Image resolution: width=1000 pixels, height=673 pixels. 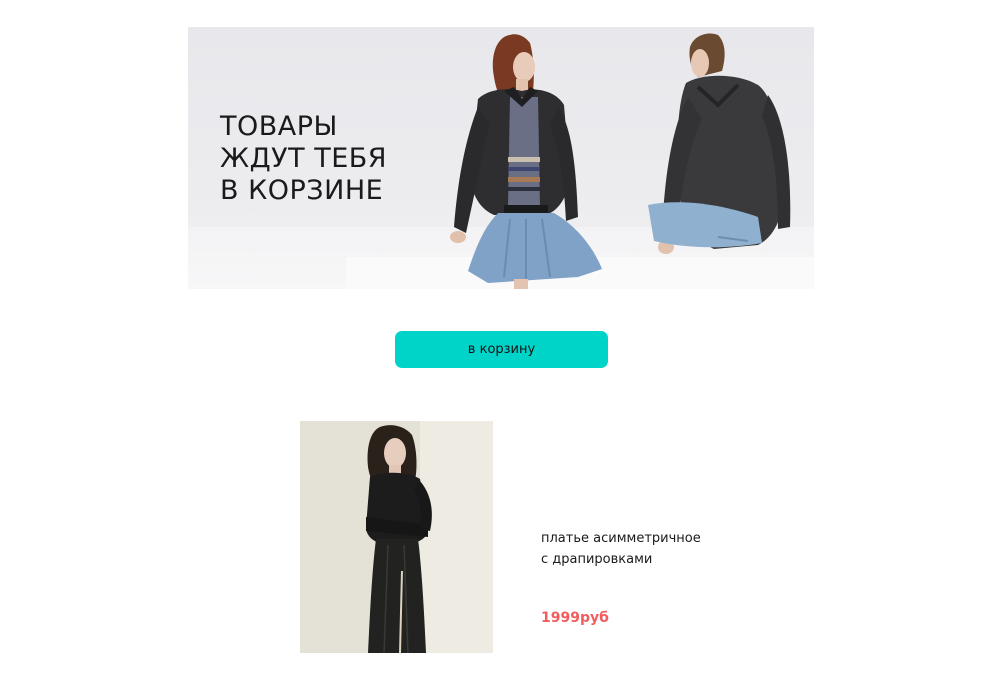 What do you see at coordinates (621, 549) in the screenshot?
I see `product-name: платье асимметричное с драпировками` at bounding box center [621, 549].